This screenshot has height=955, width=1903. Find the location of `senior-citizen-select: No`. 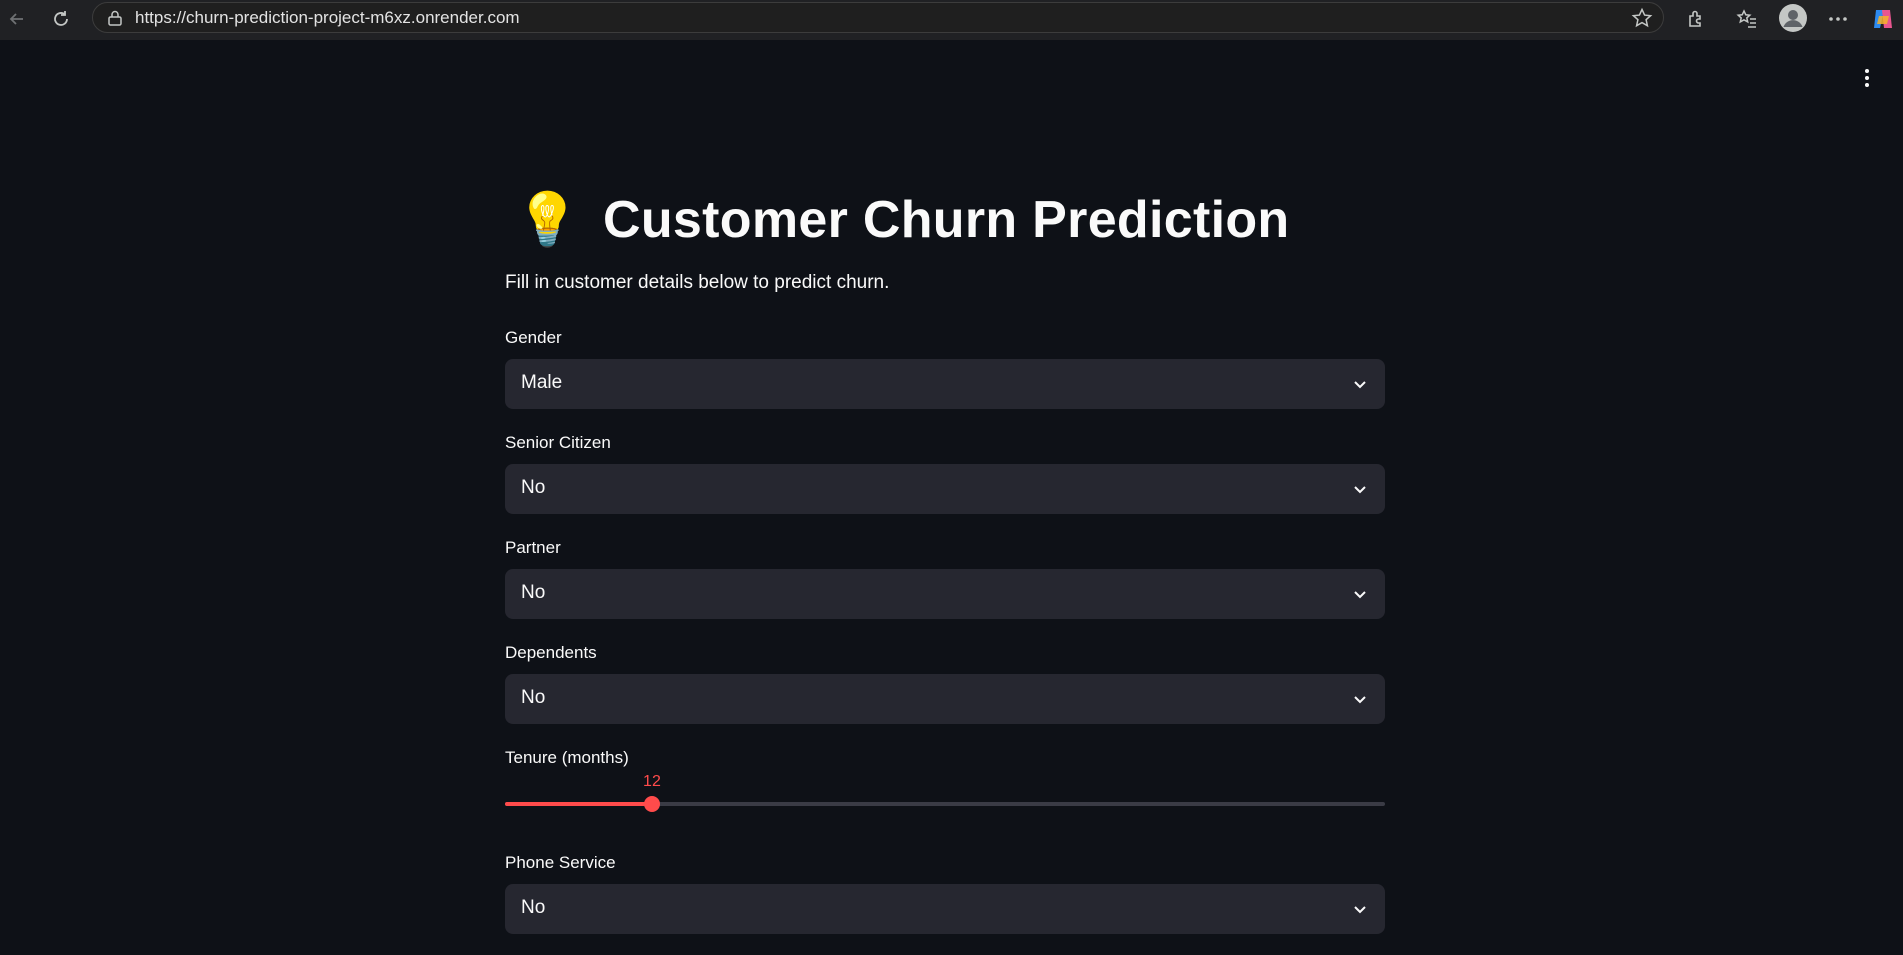

senior-citizen-select: No is located at coordinates (945, 489).